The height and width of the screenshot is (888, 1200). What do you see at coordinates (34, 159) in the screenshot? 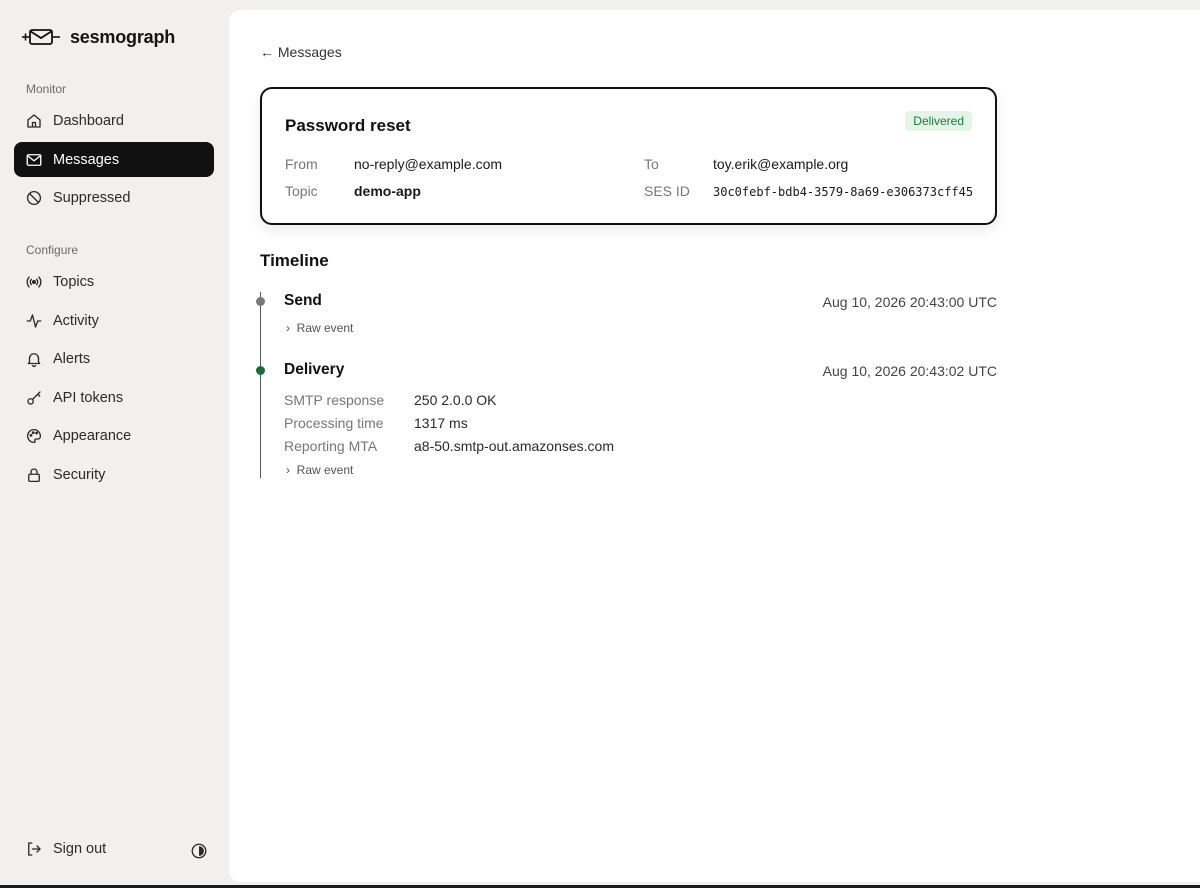
I see `envelope-icon` at bounding box center [34, 159].